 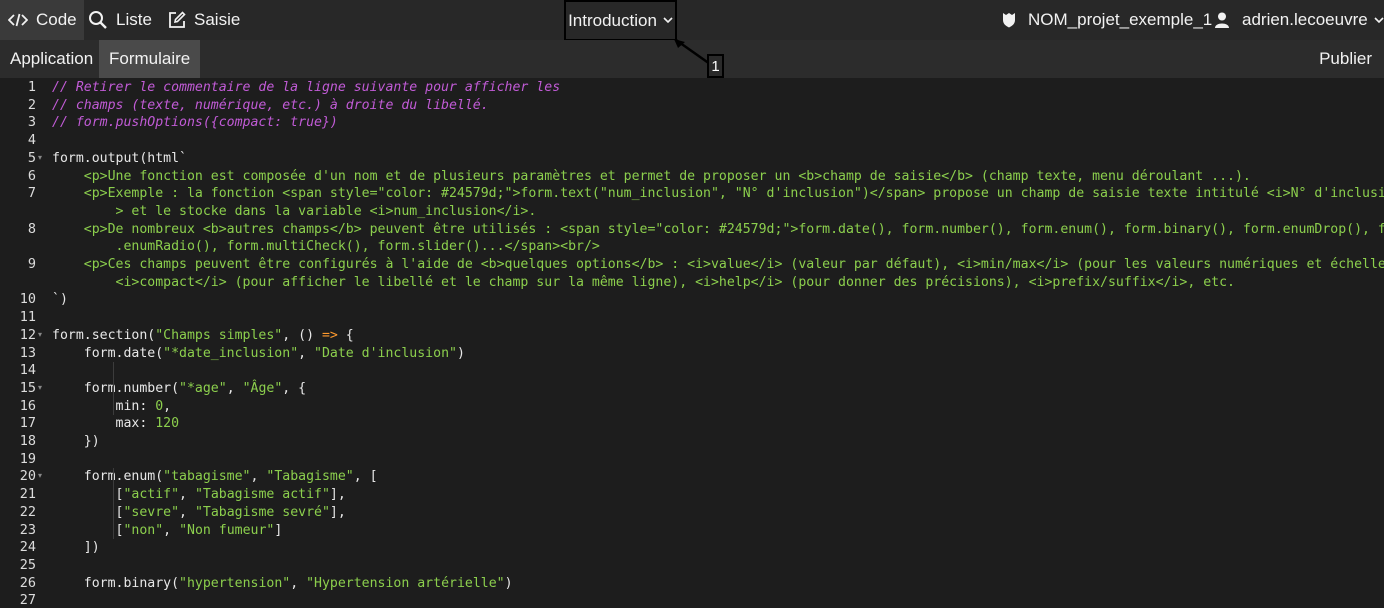 I want to click on line-number: 7, so click(x=31, y=193).